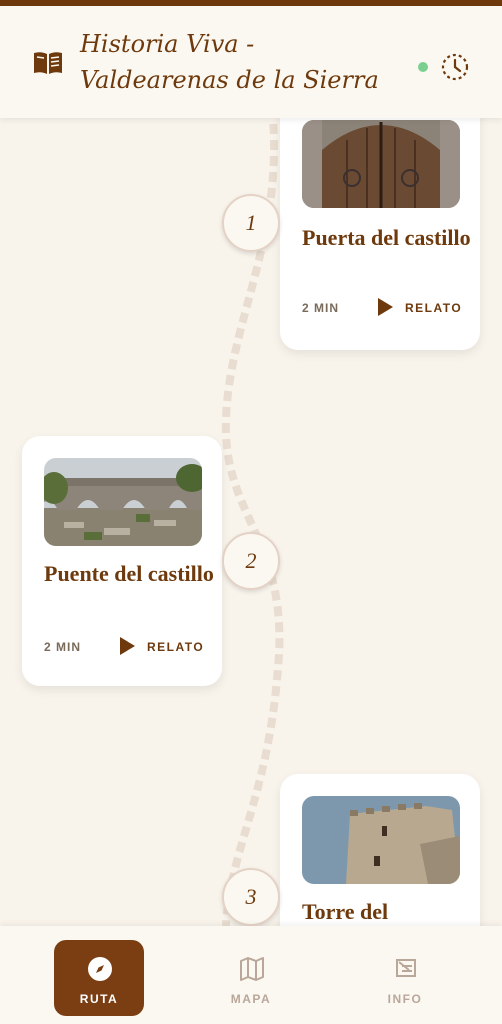 The width and height of the screenshot is (502, 1024). I want to click on stop-number-1: 1, so click(251, 223).